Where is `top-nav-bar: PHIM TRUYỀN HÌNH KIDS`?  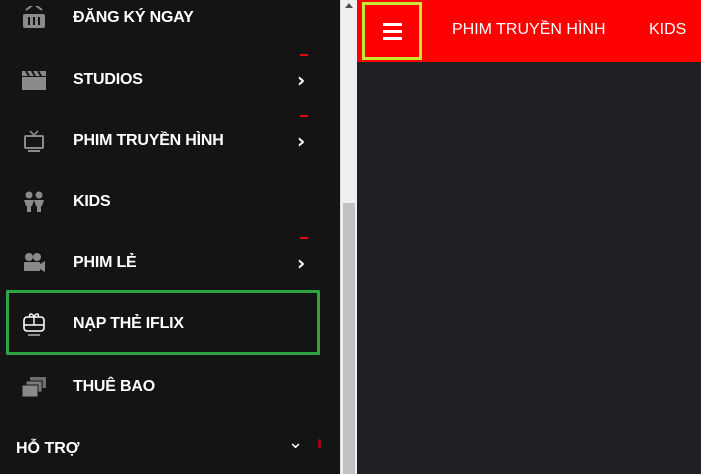
top-nav-bar: PHIM TRUYỀN HÌNH KIDS is located at coordinates (529, 31).